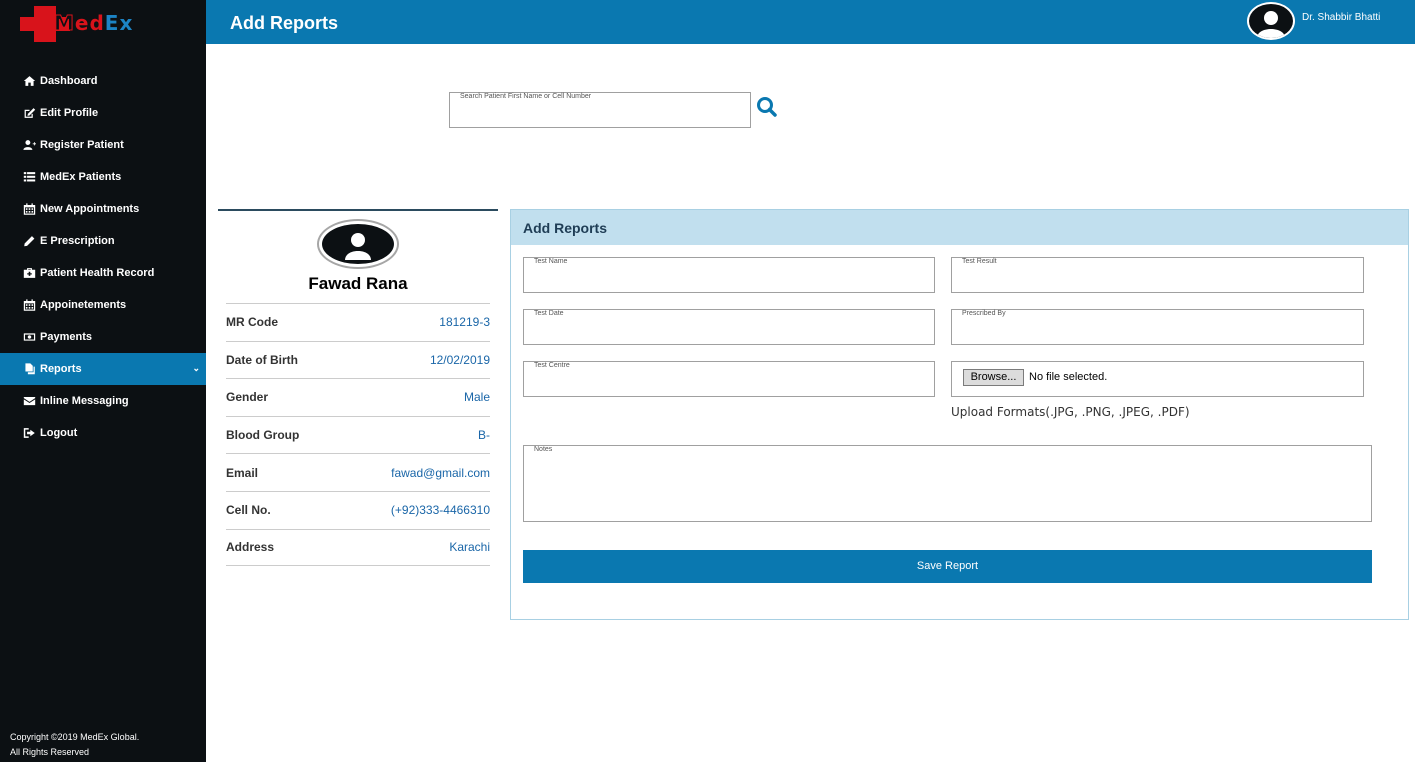 The image size is (1415, 762). Describe the element at coordinates (69, 81) in the screenshot. I see `sidebar-item-label: Dashboard` at that location.